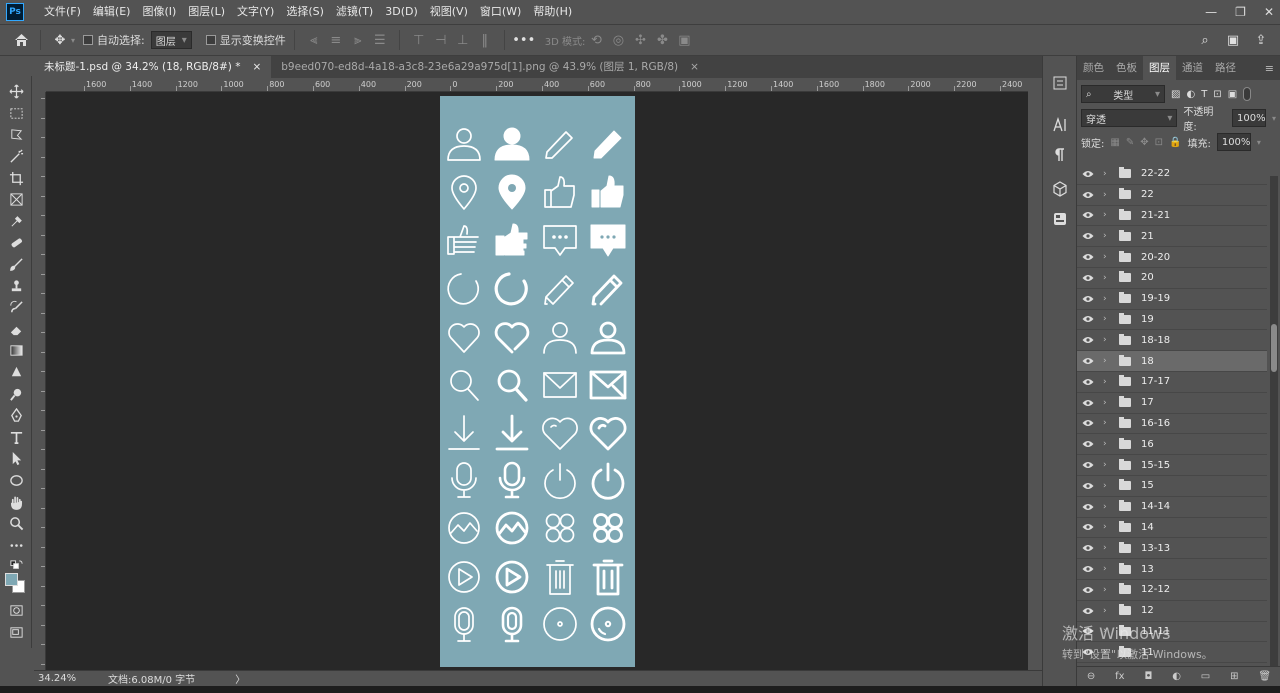 This screenshot has width=1280, height=693. What do you see at coordinates (1060, 155) in the screenshot?
I see `paragraph-panel-icon` at bounding box center [1060, 155].